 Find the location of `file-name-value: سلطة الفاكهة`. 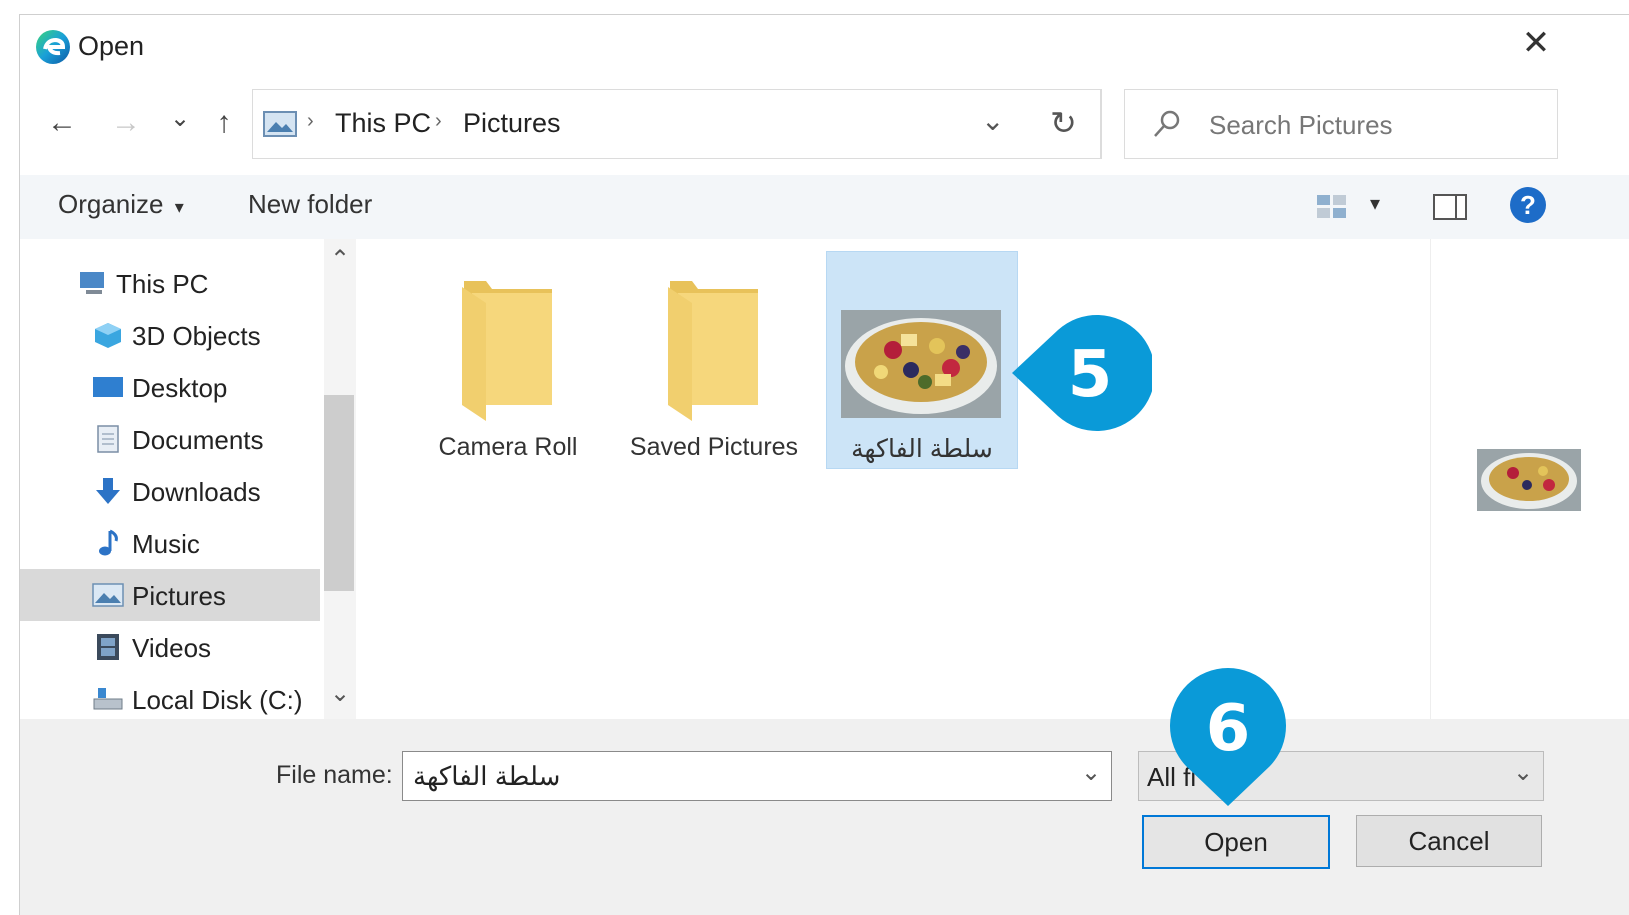

file-name-value: سلطة الفاكهة is located at coordinates (487, 776).